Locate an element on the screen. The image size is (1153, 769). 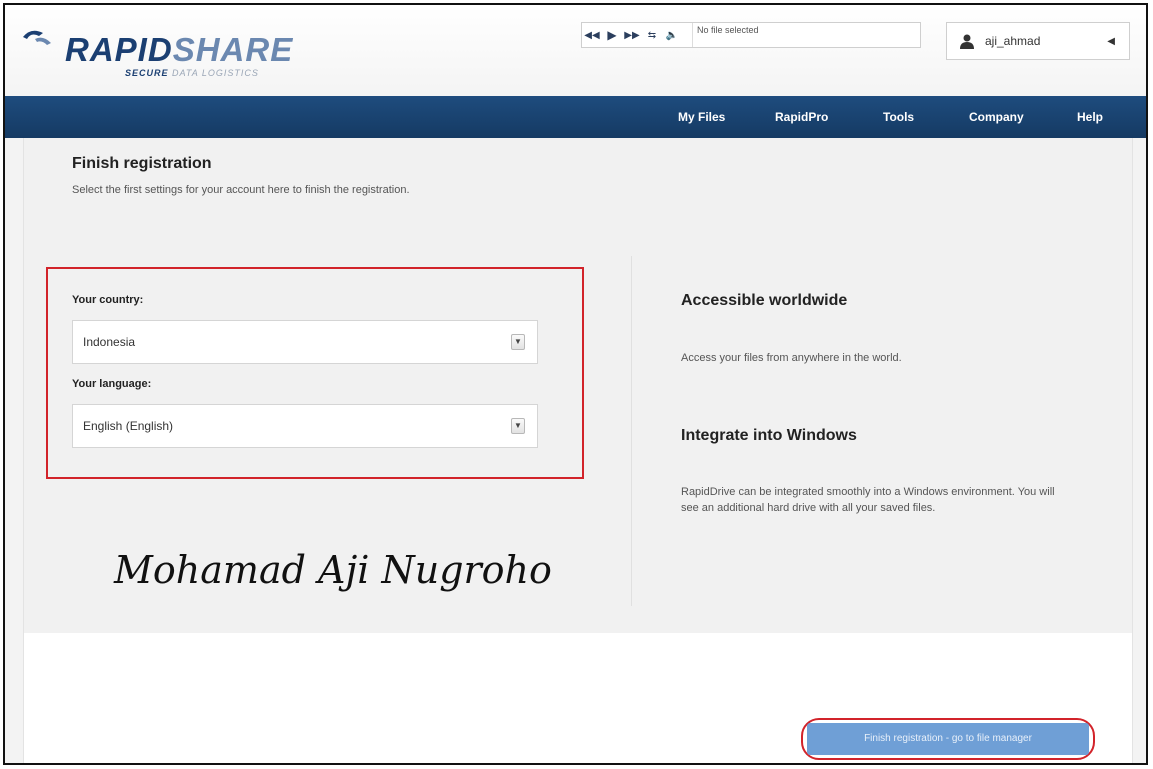
logo-tagline: SECURE DATA LOGISTICS is located at coordinates (192, 73).